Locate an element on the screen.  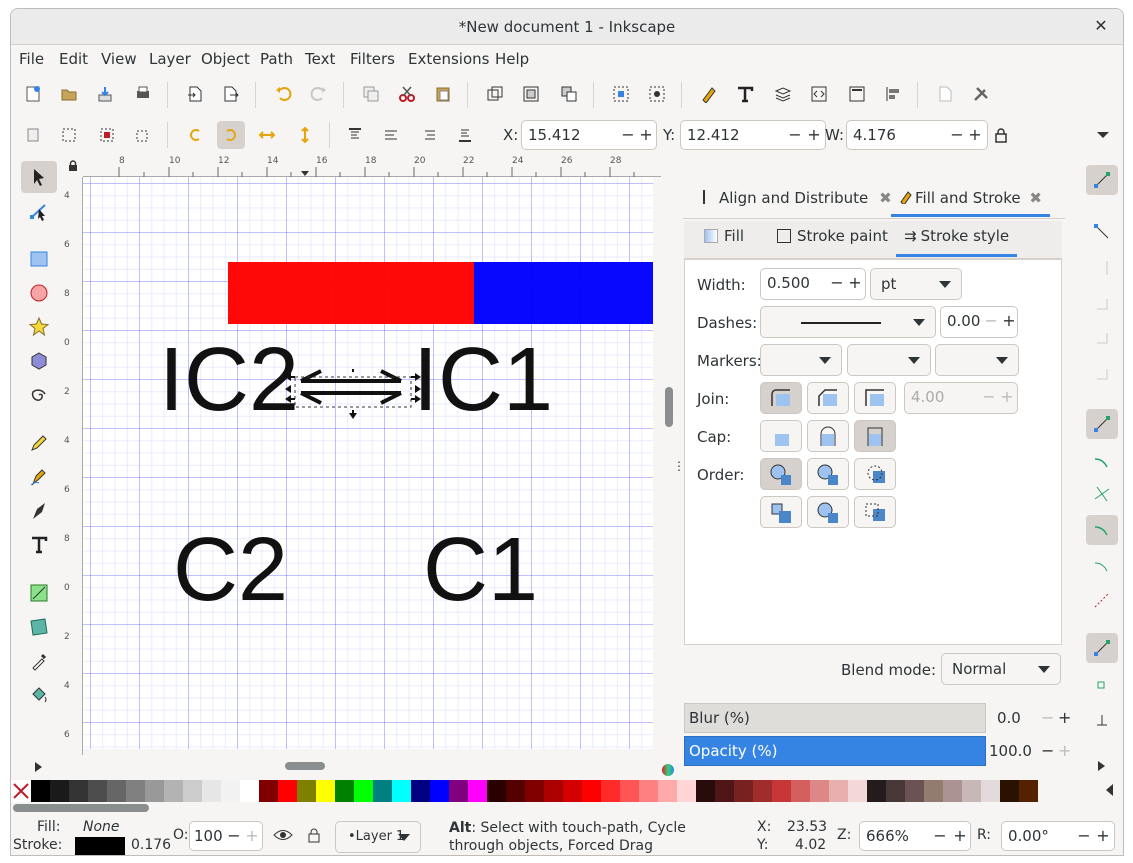
mesh-tool-icon is located at coordinates (39, 627).